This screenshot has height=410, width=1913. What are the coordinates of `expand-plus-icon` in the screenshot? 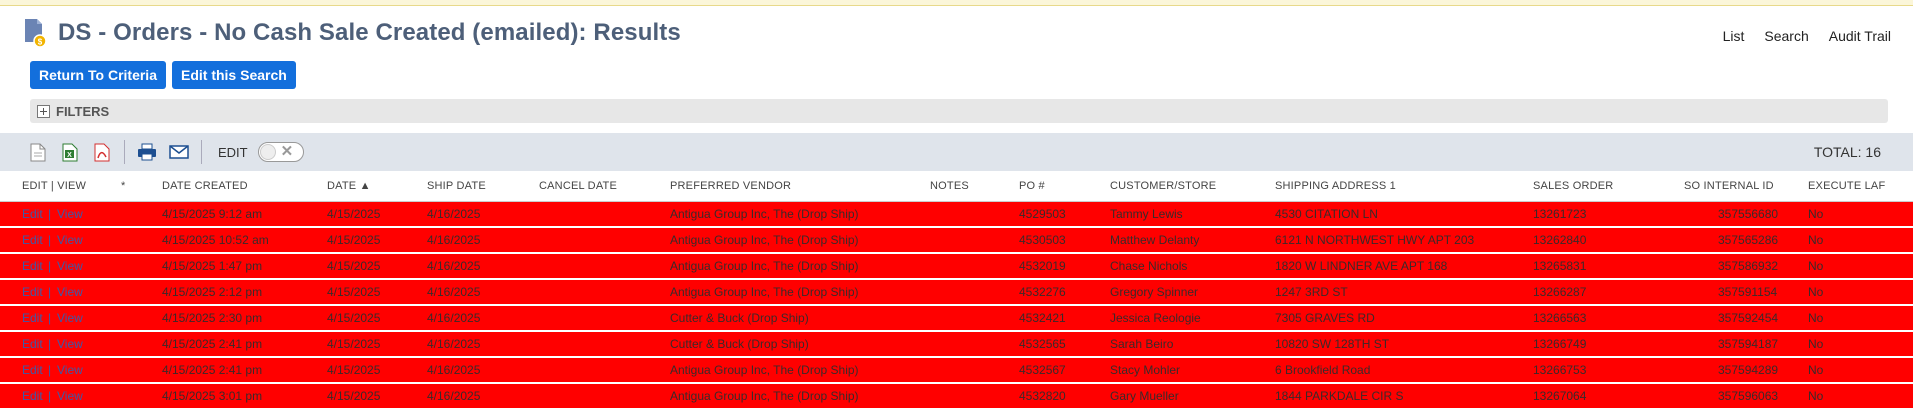 It's located at (43, 111).